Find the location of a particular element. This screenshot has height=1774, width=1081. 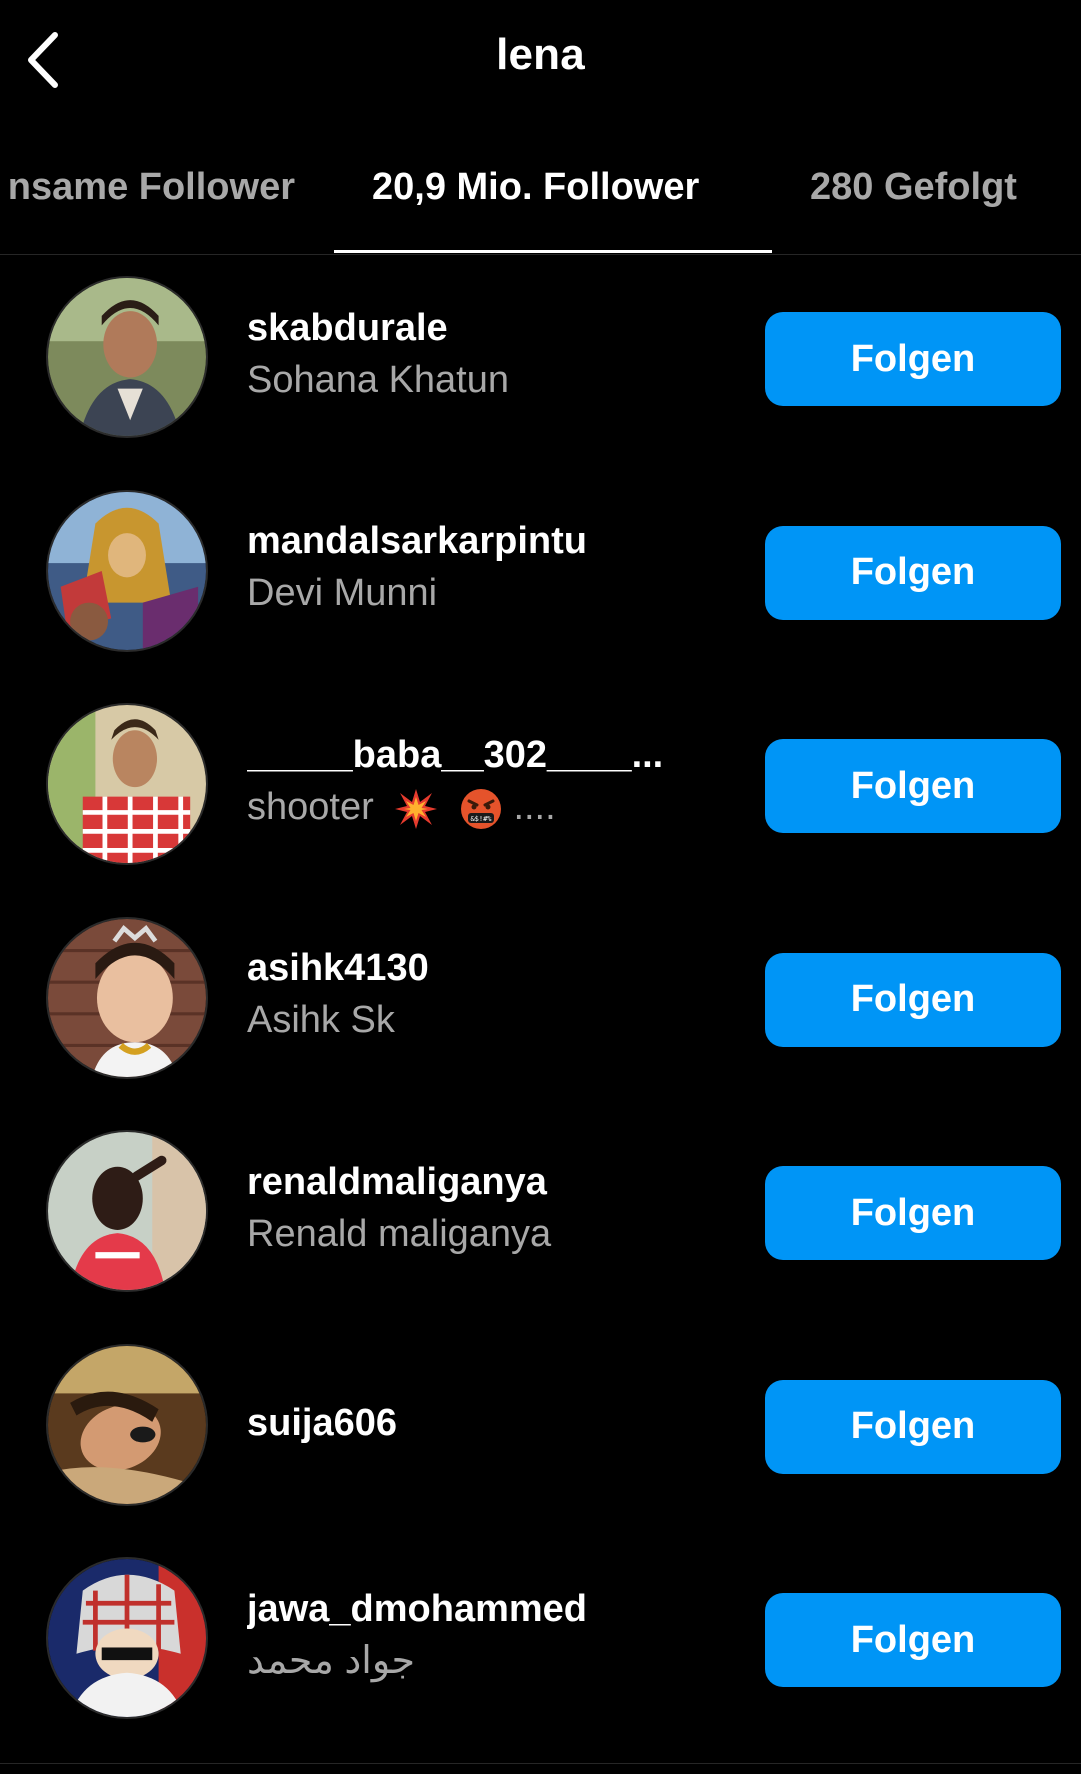

user-text: jawa_dmohammed جواد محمد is located at coordinates (467, 1644).